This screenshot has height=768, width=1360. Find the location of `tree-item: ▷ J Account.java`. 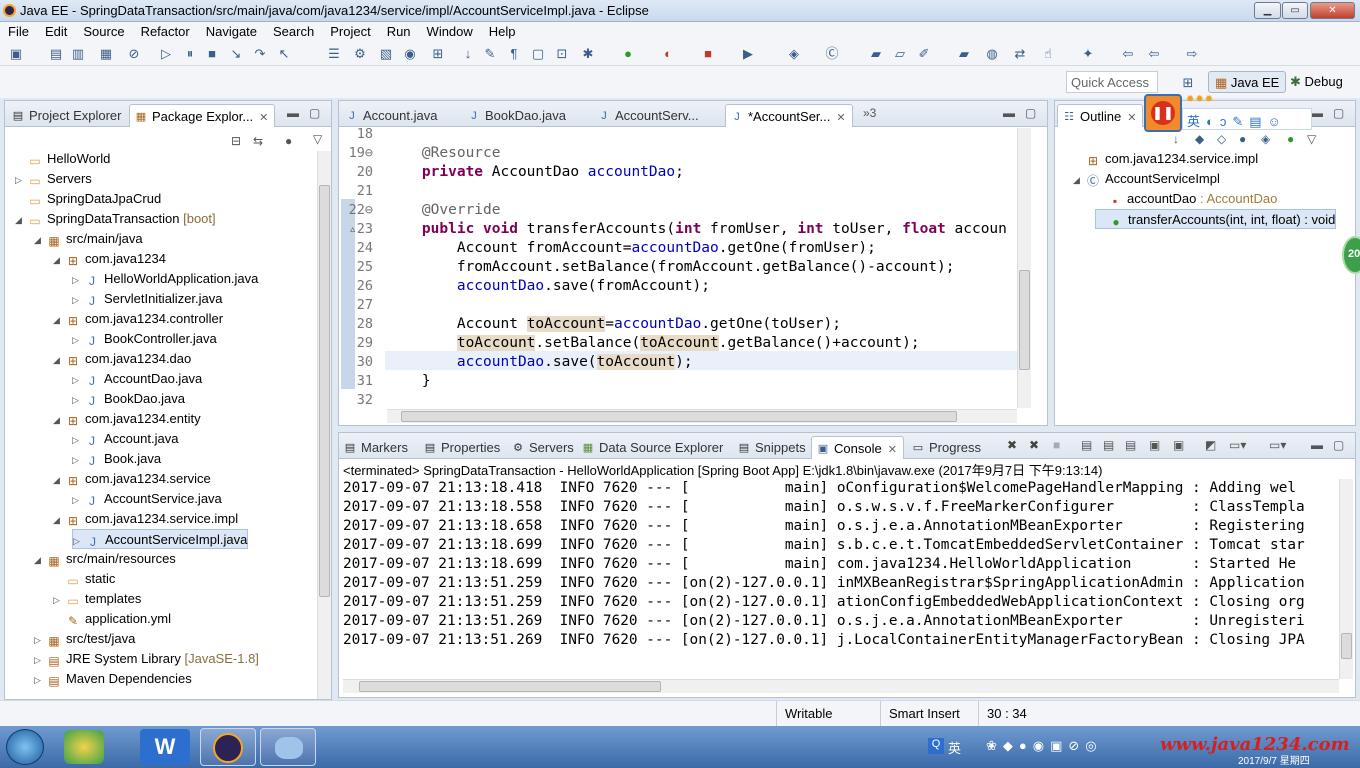

tree-item: ▷ J Account.java is located at coordinates (125, 439).